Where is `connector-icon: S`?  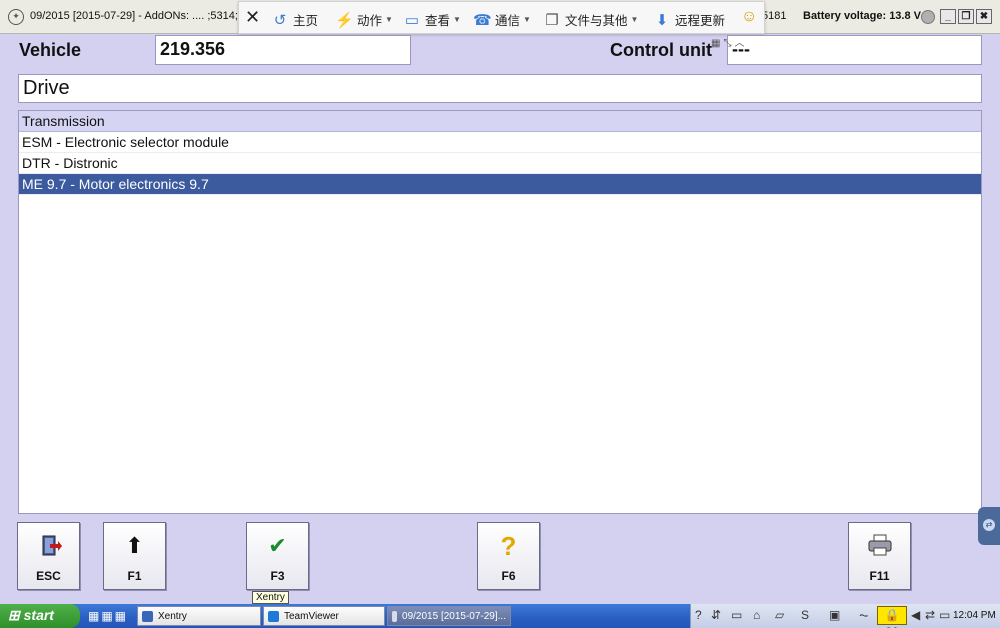 connector-icon: S is located at coordinates (805, 615).